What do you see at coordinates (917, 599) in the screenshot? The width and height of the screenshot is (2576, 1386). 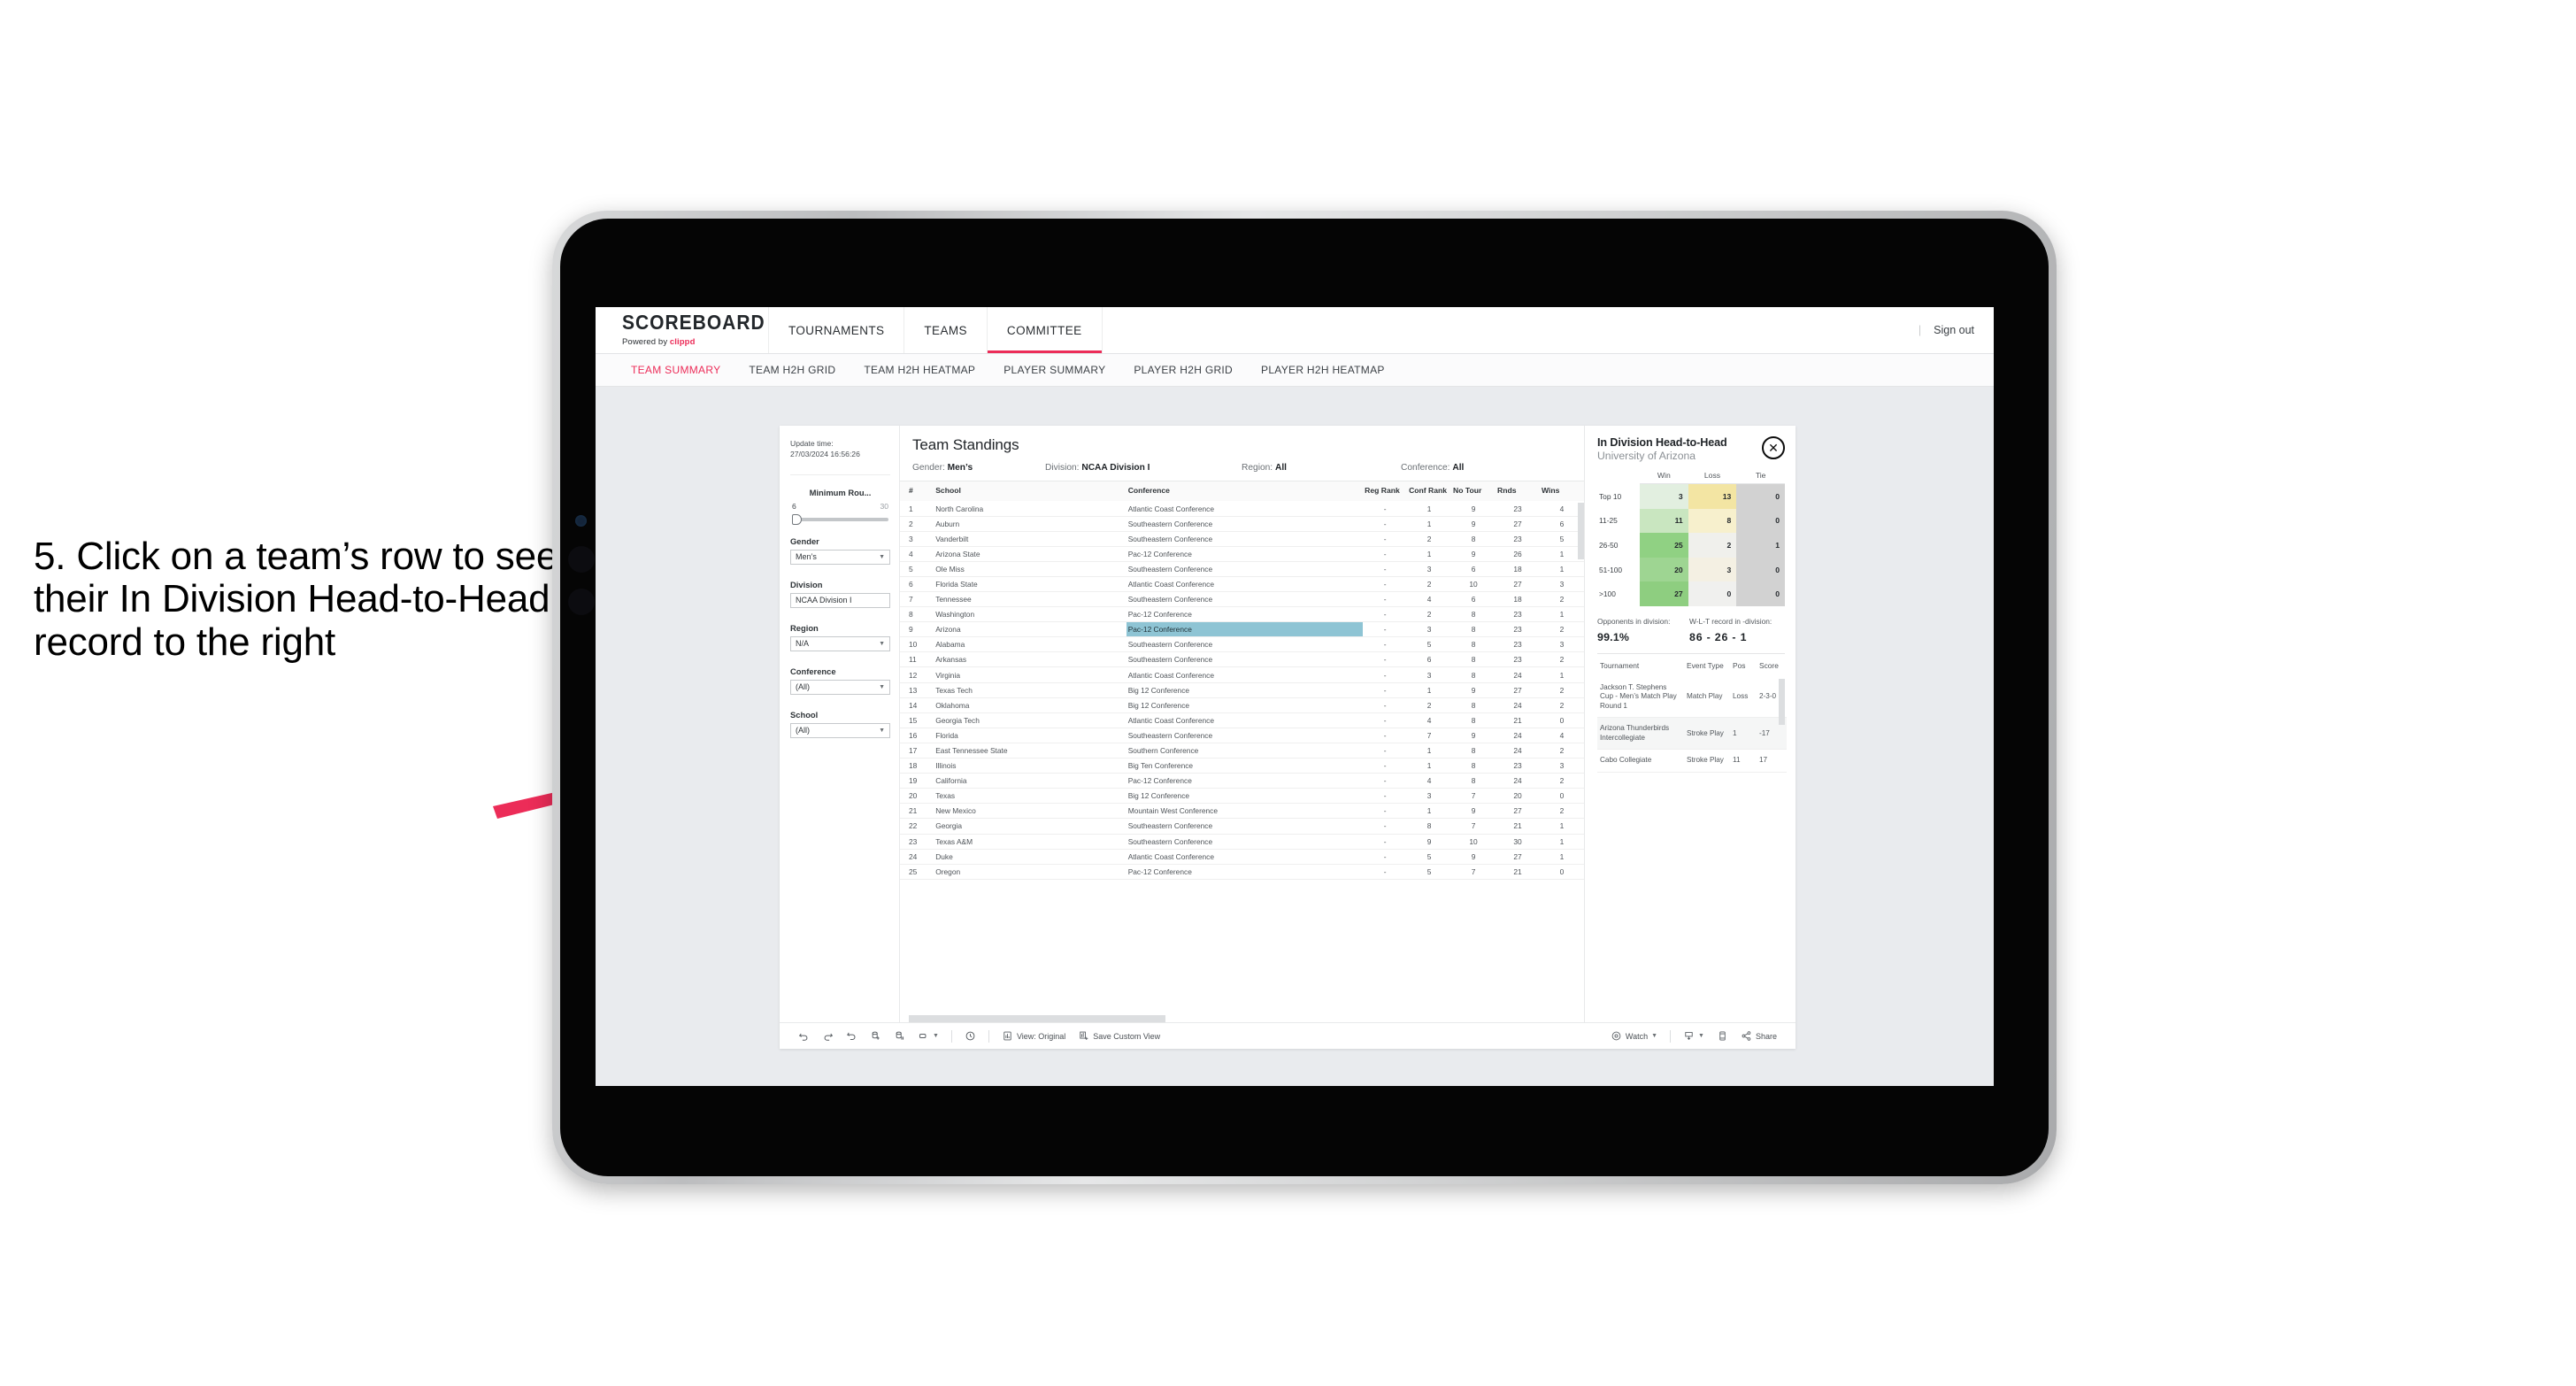 I see `cell-rank: 7` at bounding box center [917, 599].